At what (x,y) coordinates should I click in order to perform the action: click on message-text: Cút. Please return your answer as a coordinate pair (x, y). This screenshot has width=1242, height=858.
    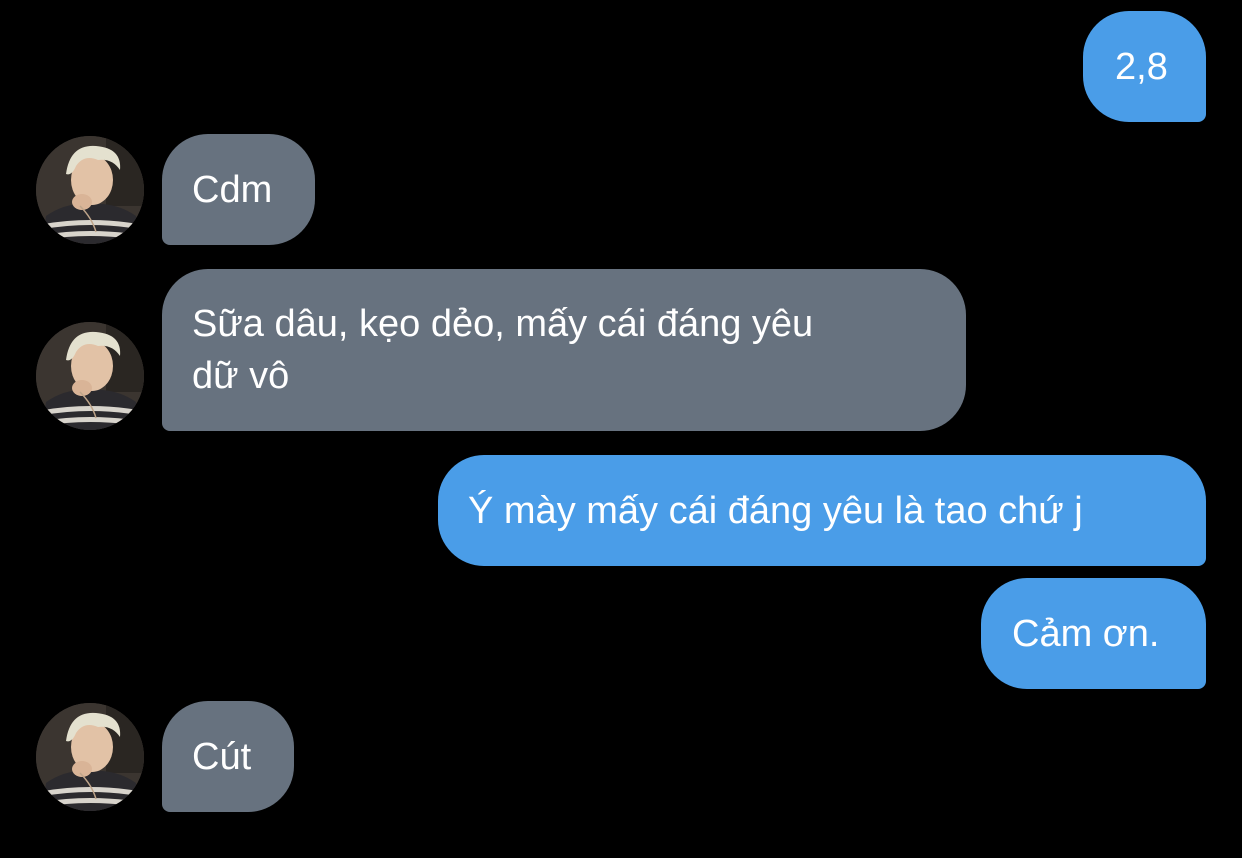
    Looking at the image, I should click on (222, 757).